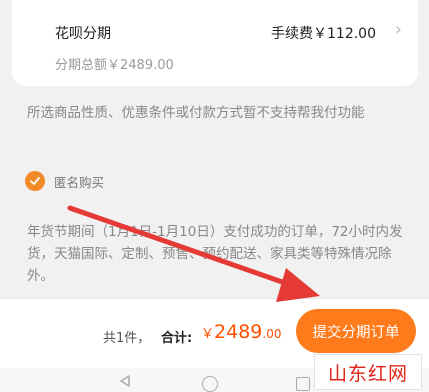 This screenshot has height=392, width=429. Describe the element at coordinates (83, 34) in the screenshot. I see `installment-title: 花呗分期` at that location.